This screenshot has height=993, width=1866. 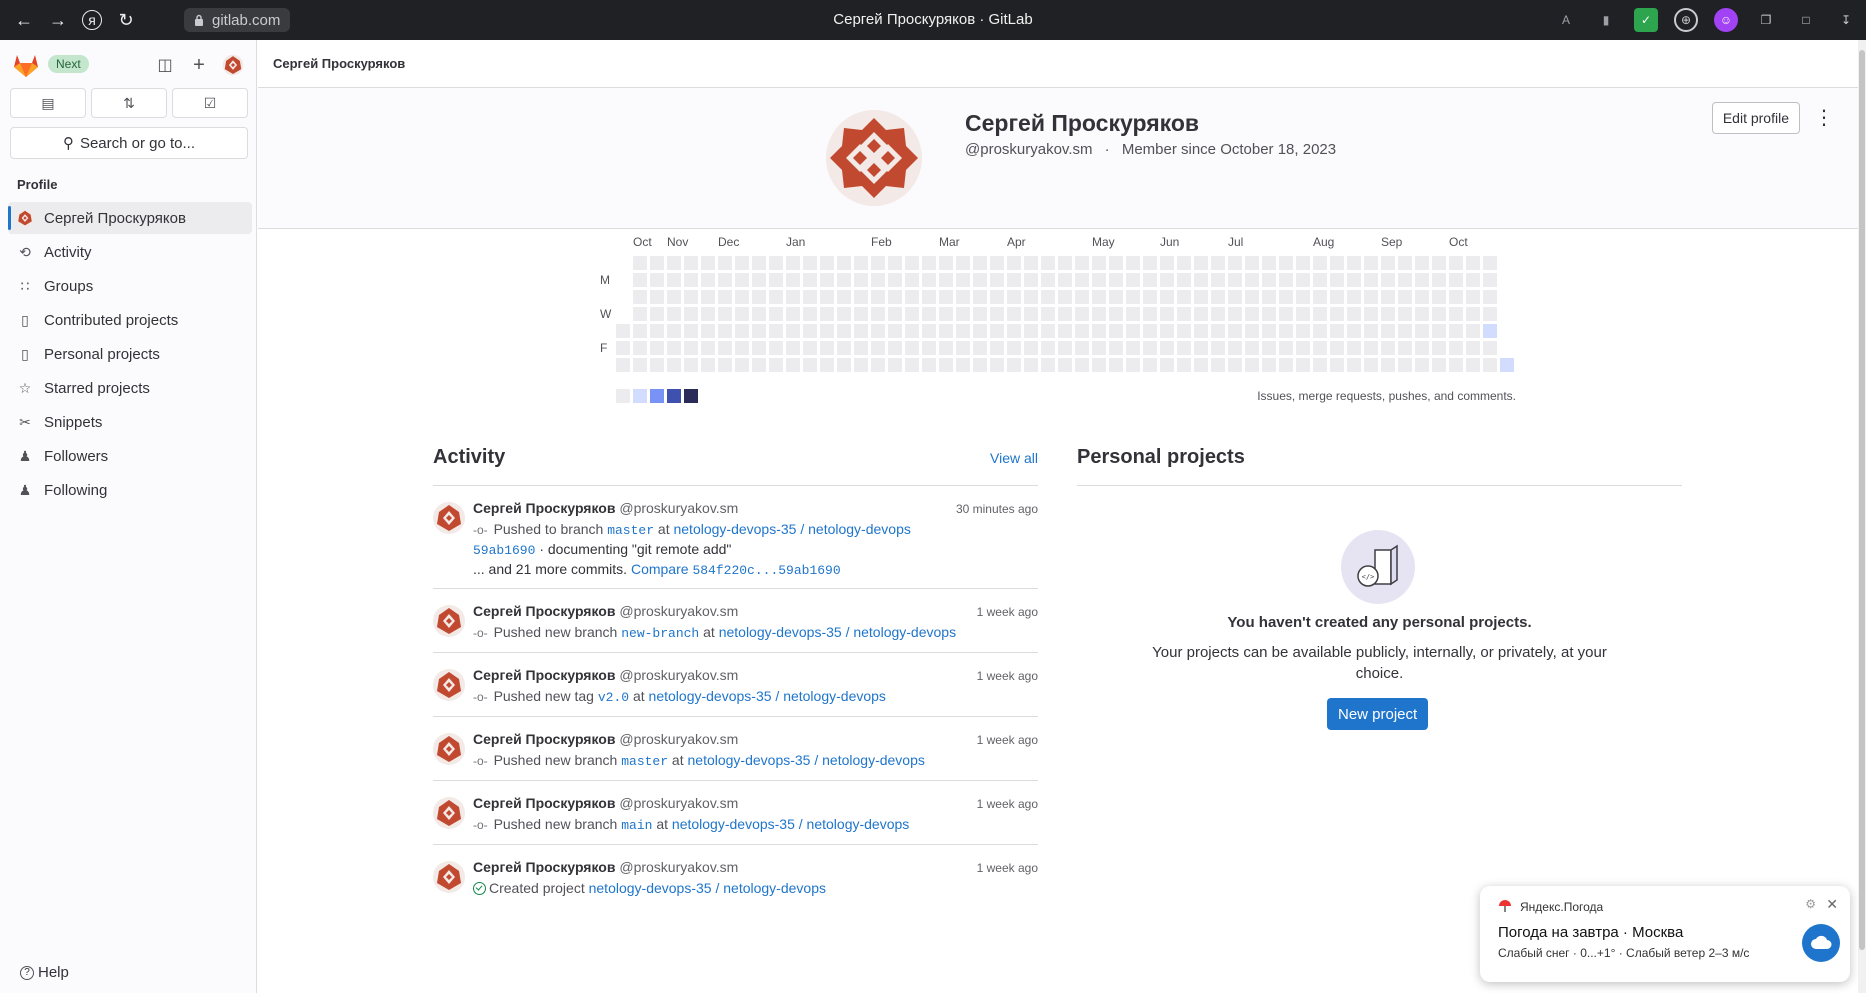 What do you see at coordinates (660, 569) in the screenshot?
I see `compare-label: Compare` at bounding box center [660, 569].